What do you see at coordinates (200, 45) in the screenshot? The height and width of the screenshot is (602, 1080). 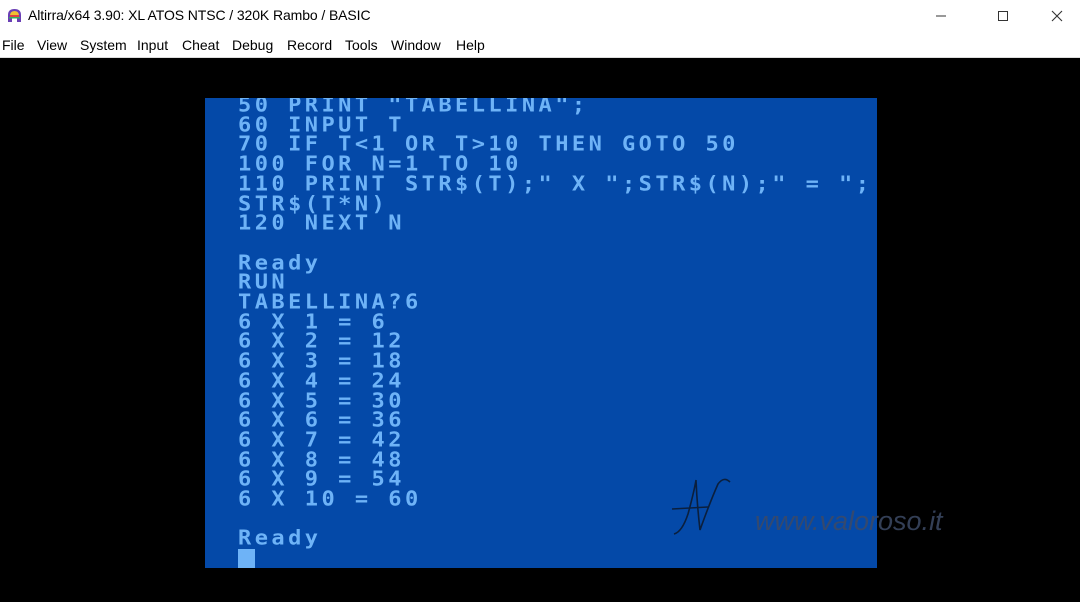 I see `menu-cheat: Cheat` at bounding box center [200, 45].